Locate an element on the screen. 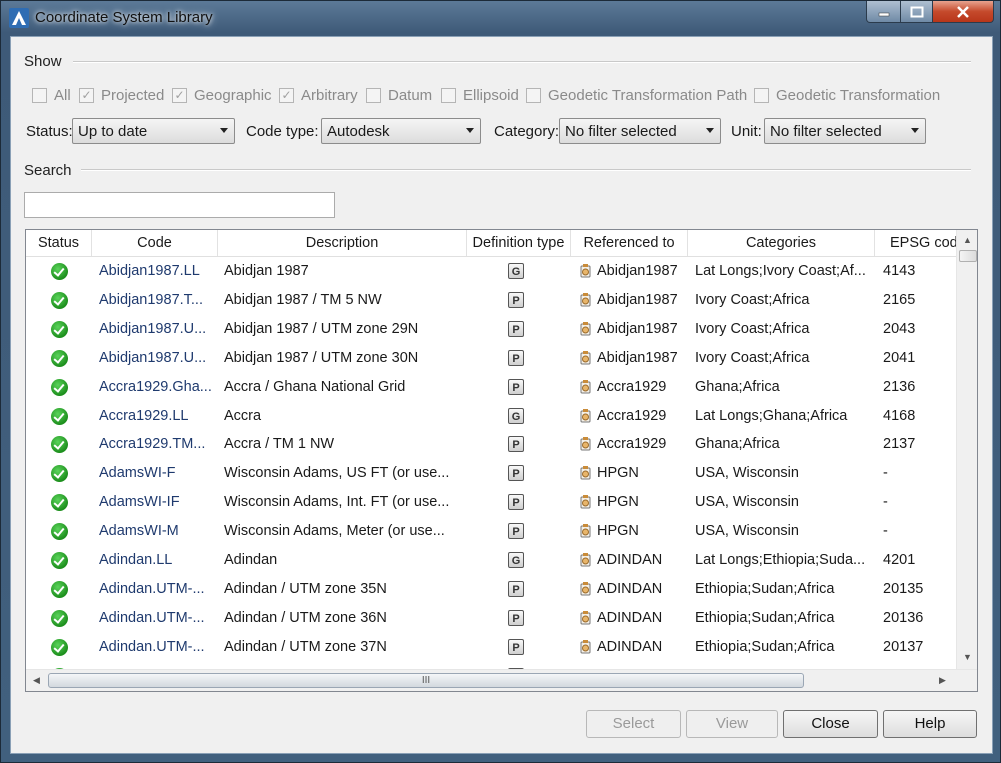 Image resolution: width=1001 pixels, height=763 pixels. cell-description: Abidjan 1987 / UTM zone 30N is located at coordinates (321, 357).